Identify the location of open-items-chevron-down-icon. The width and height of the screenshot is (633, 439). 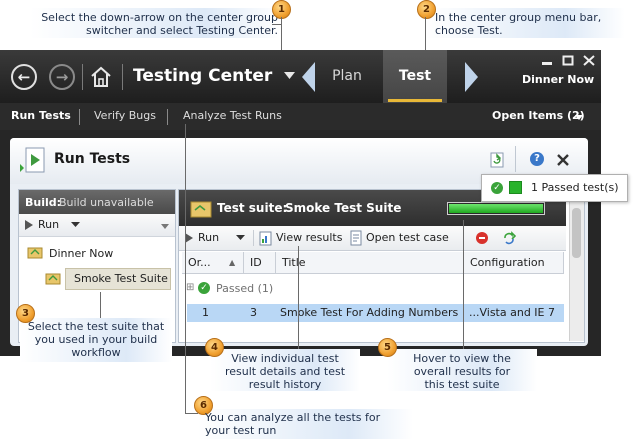
(579, 117).